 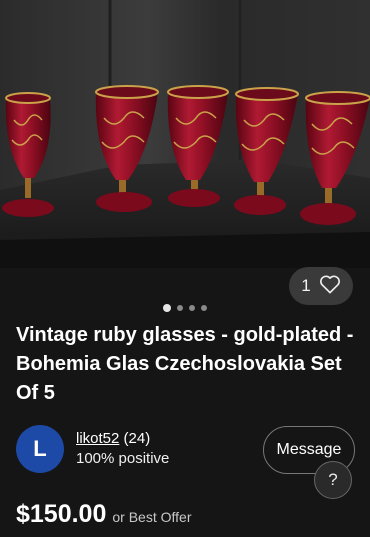 What do you see at coordinates (185, 308) in the screenshot?
I see `image-pagination-dots` at bounding box center [185, 308].